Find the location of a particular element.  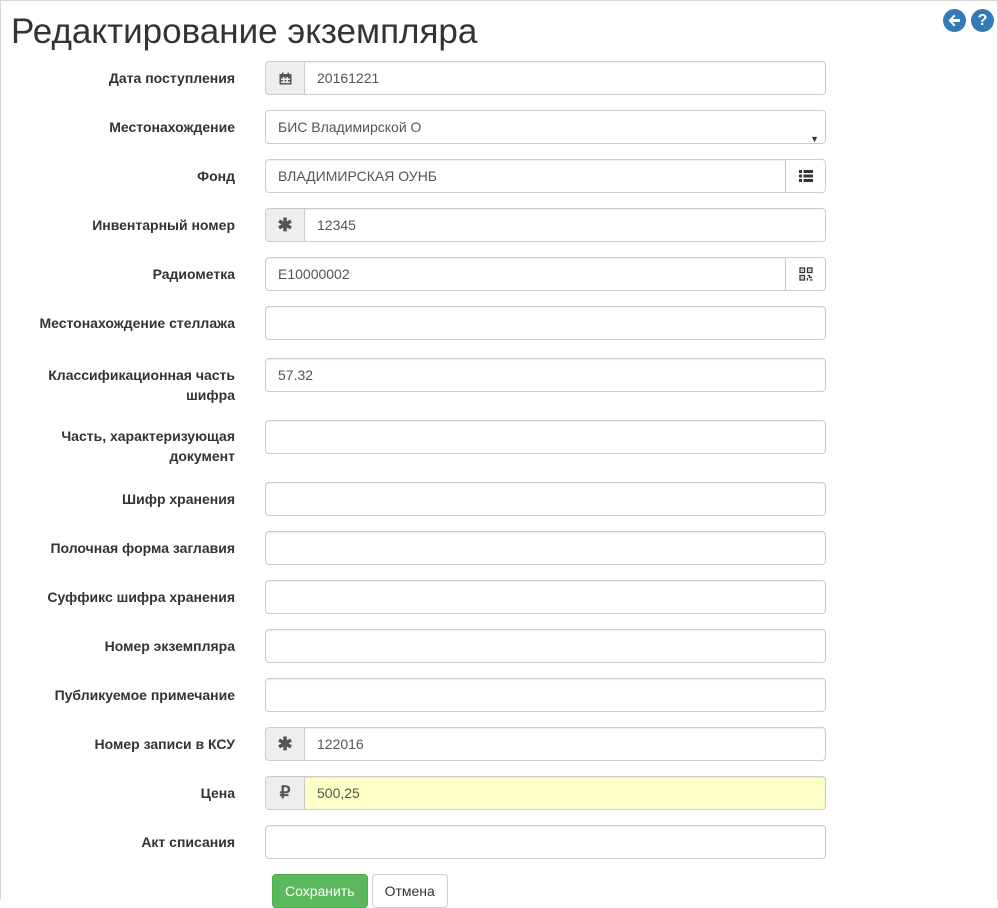

shelf-title-control is located at coordinates (545, 548).